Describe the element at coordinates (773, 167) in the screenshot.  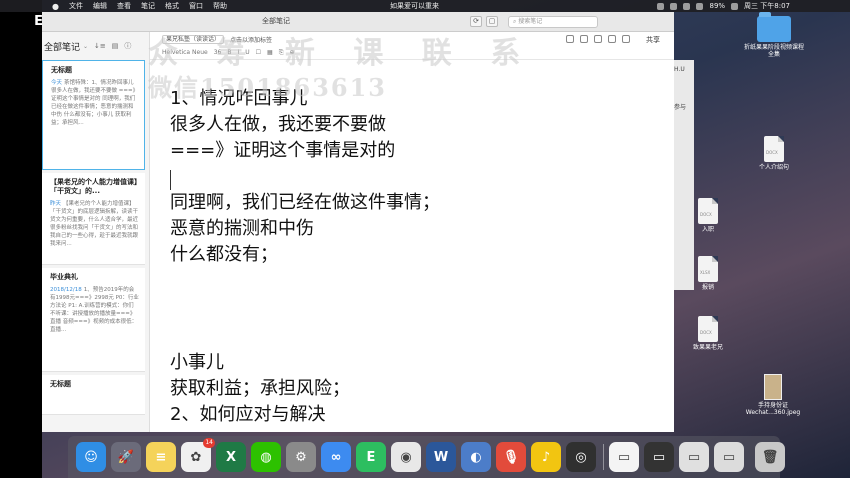
I see `desktop-icon-label: 个人介绍句` at that location.